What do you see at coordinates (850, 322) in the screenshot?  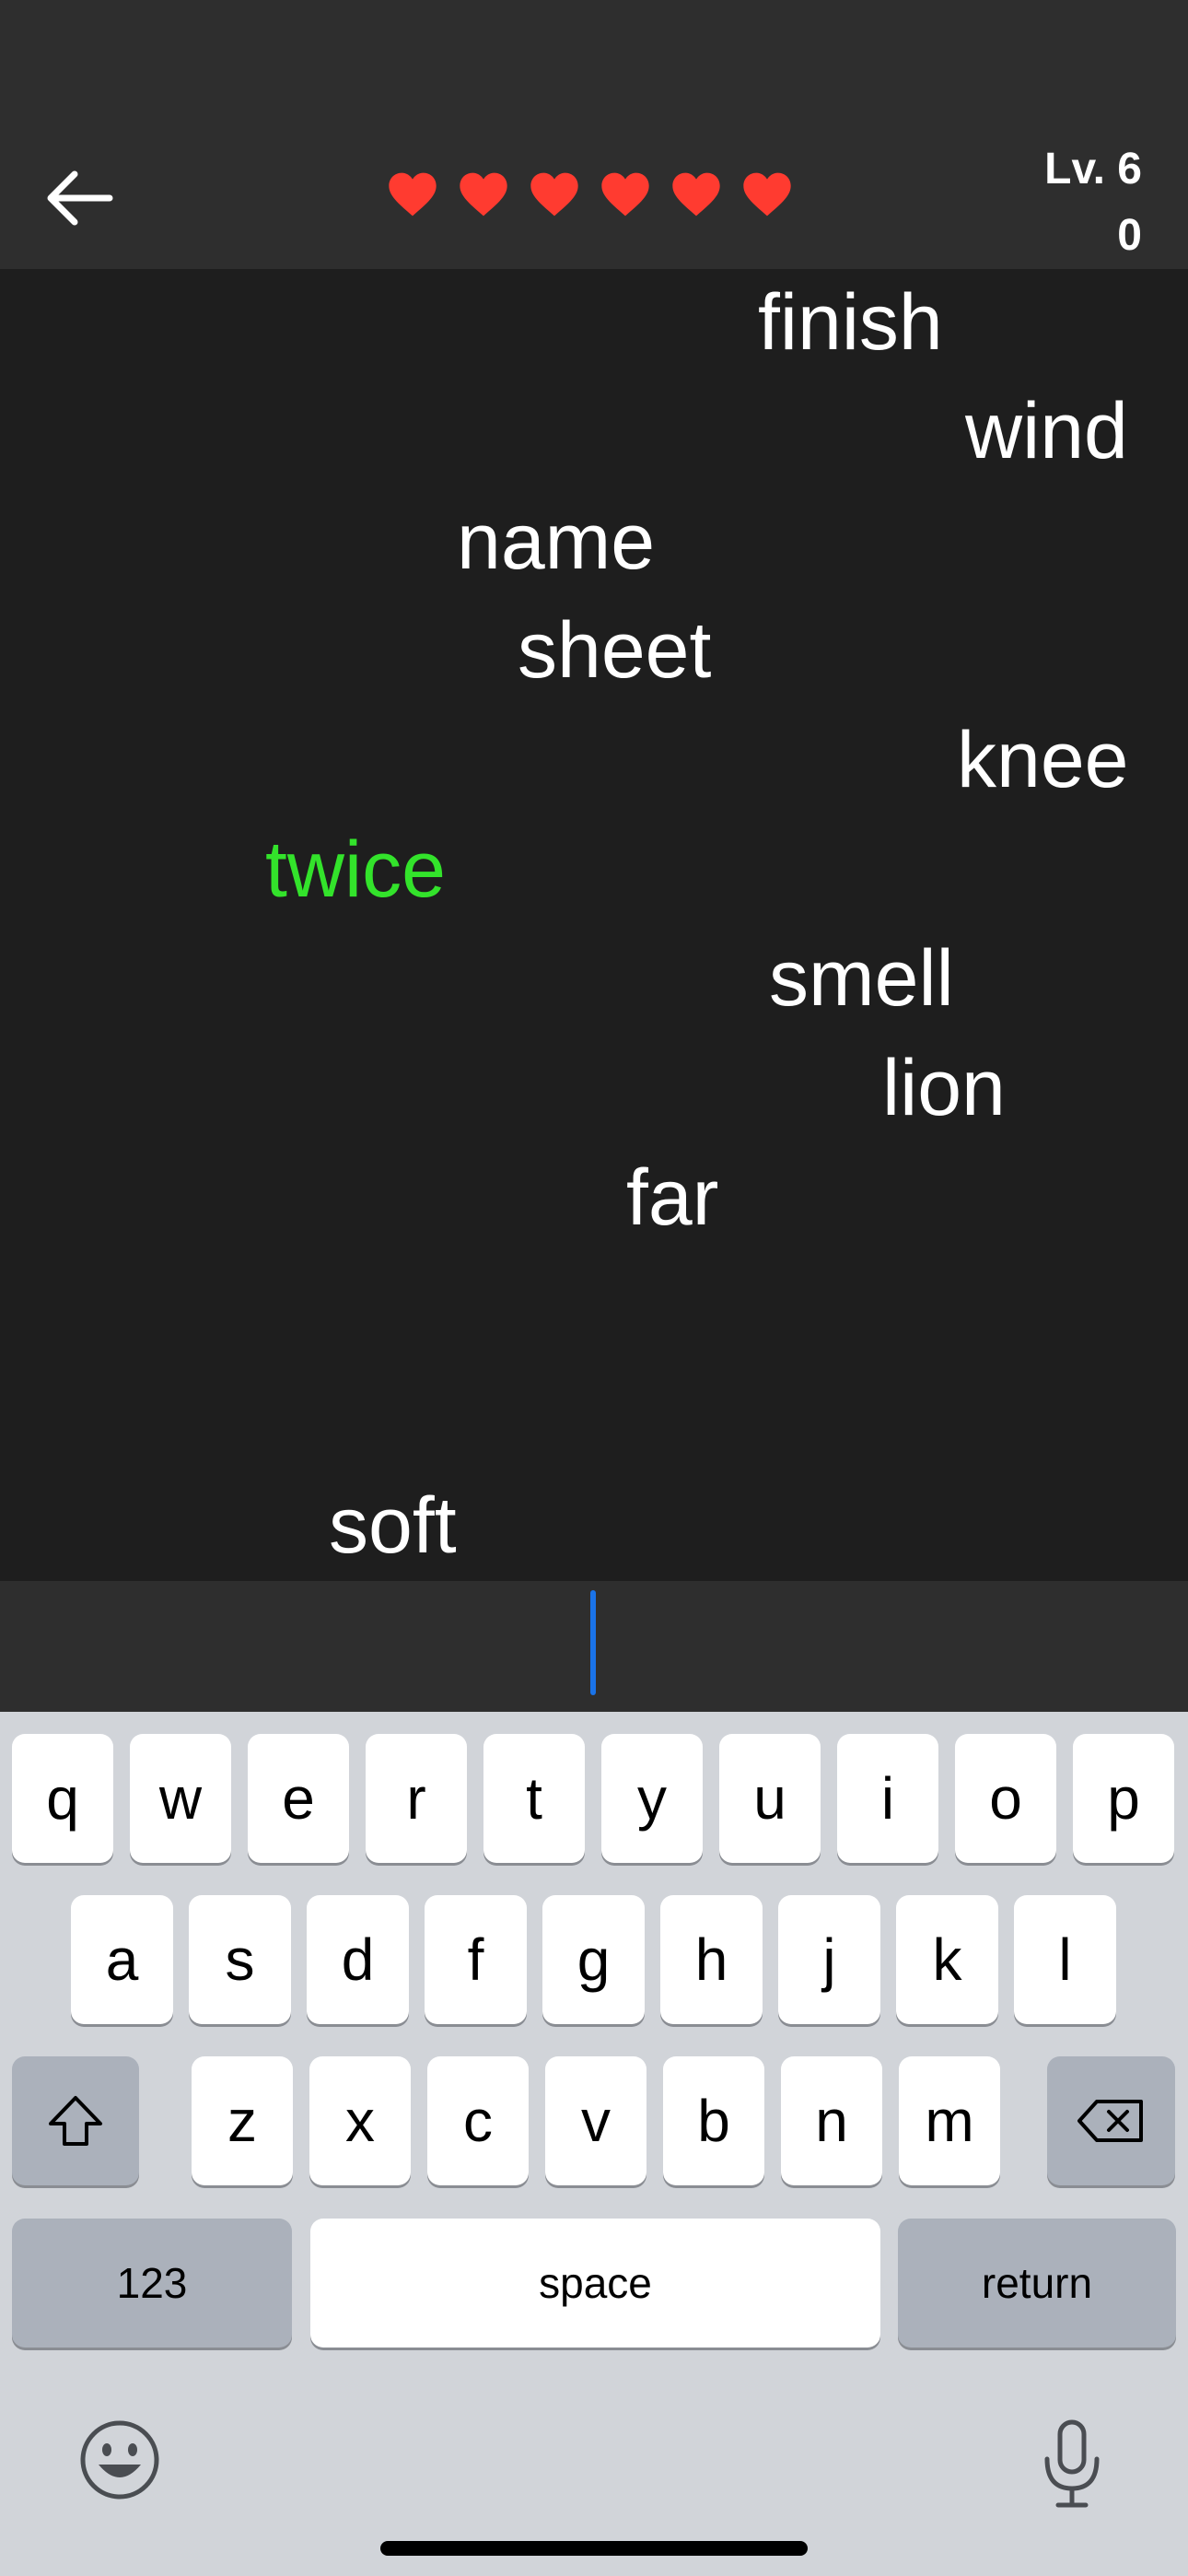 I see `falling-word: finish` at bounding box center [850, 322].